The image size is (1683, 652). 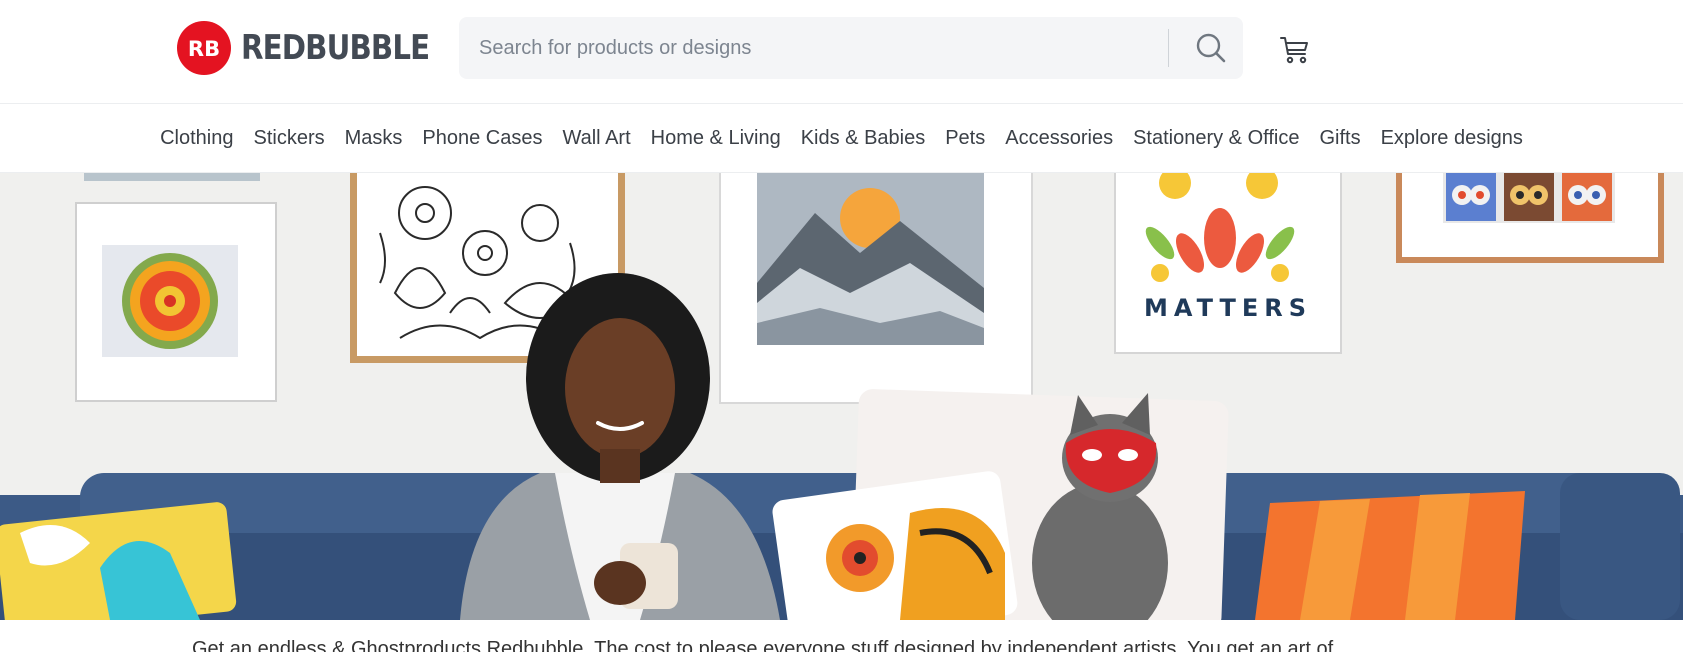 What do you see at coordinates (1339, 138) in the screenshot?
I see `nav-item-gifts: Gifts` at bounding box center [1339, 138].